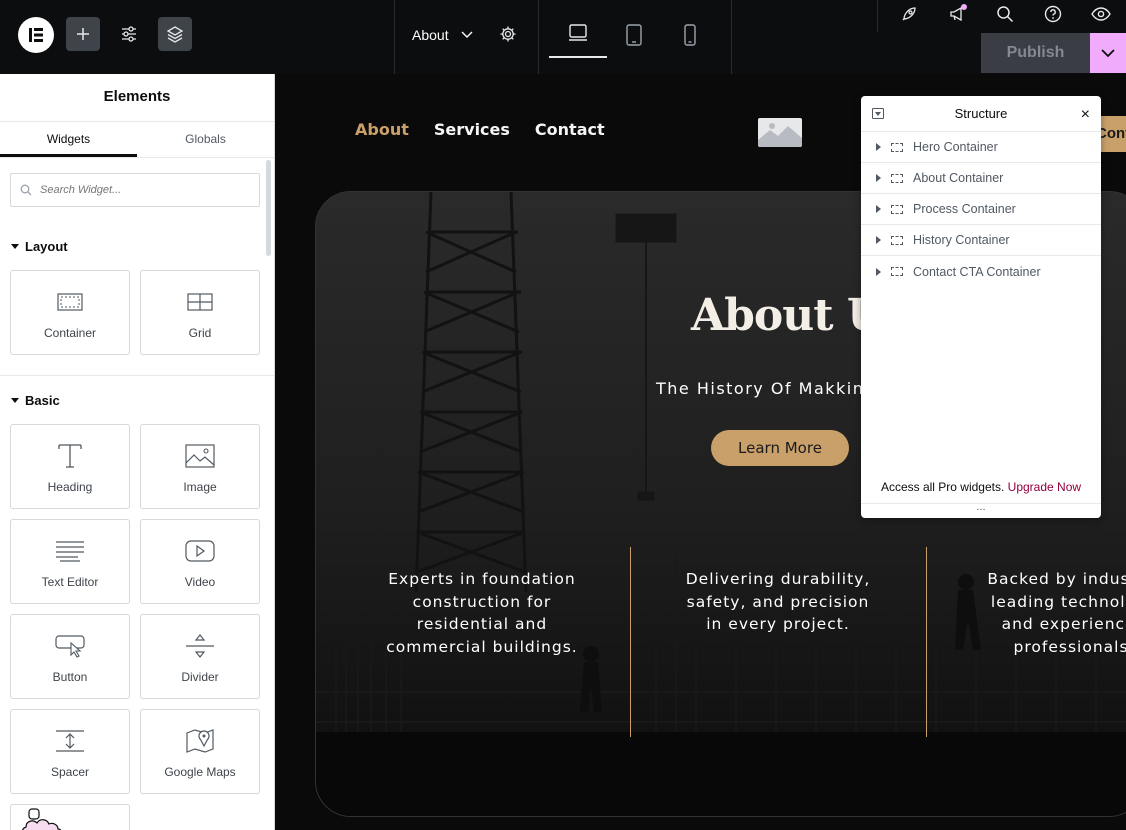 Image resolution: width=1126 pixels, height=830 pixels. Describe the element at coordinates (200, 312) in the screenshot. I see `widget-grid: Grid` at that location.